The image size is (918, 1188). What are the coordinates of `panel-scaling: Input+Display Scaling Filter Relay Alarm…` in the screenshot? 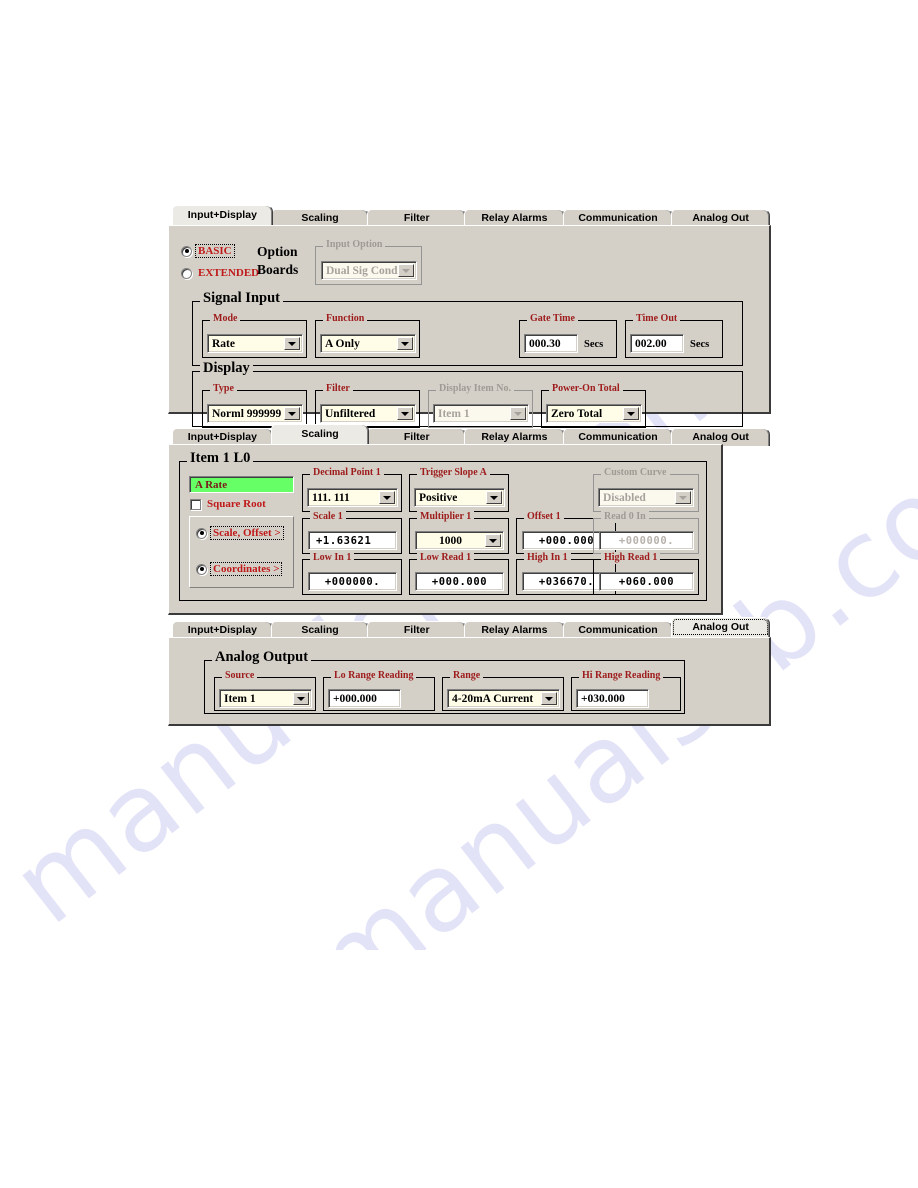 It's located at (469, 519).